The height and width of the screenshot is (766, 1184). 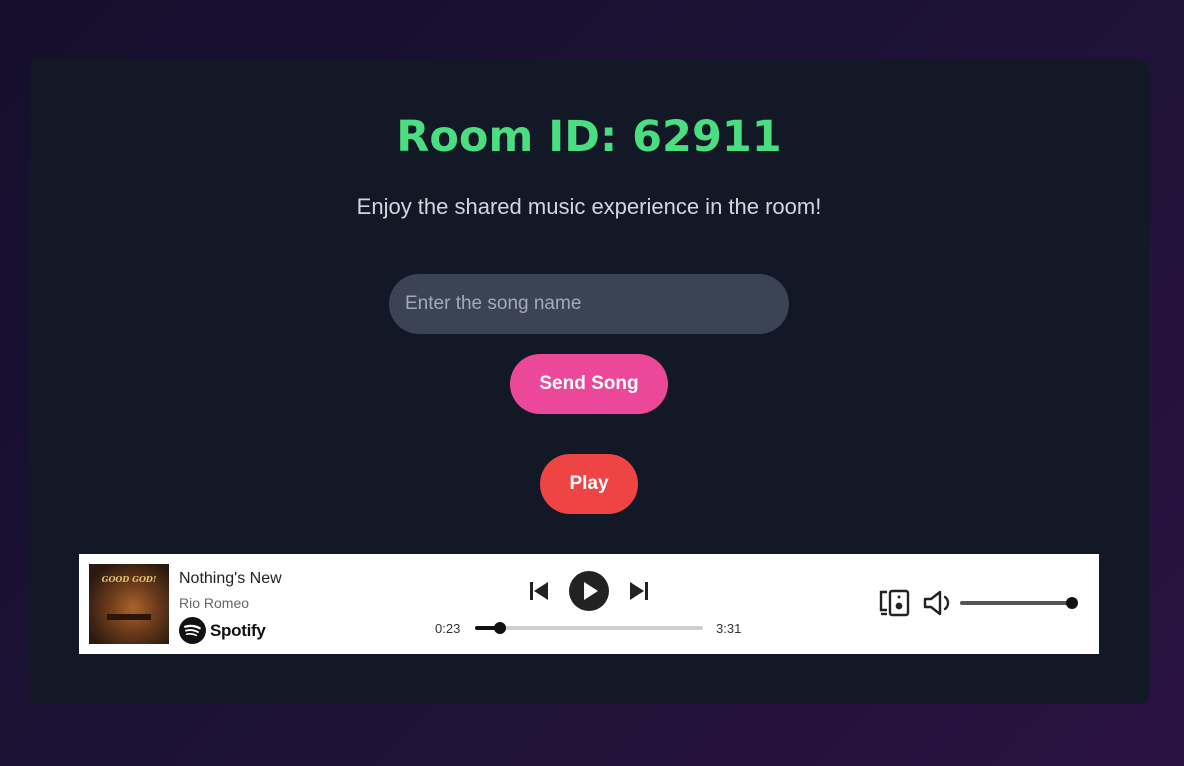 What do you see at coordinates (1016, 603) in the screenshot?
I see `volume-fill` at bounding box center [1016, 603].